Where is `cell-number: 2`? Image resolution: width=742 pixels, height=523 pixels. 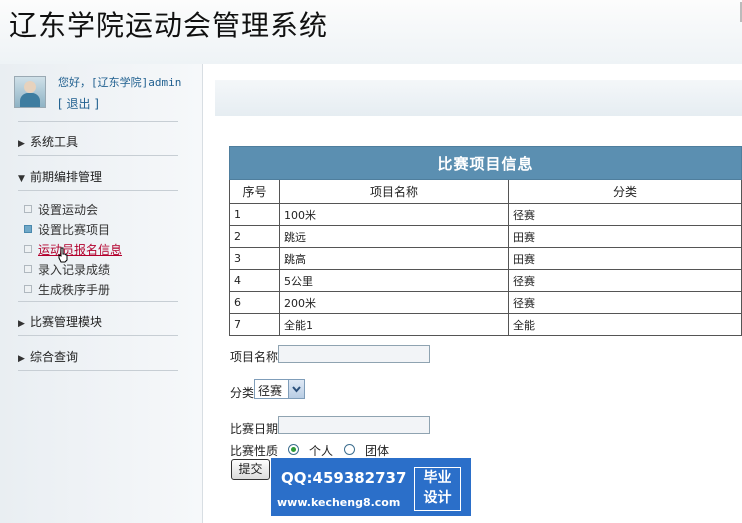
cell-number: 2 is located at coordinates (254, 236).